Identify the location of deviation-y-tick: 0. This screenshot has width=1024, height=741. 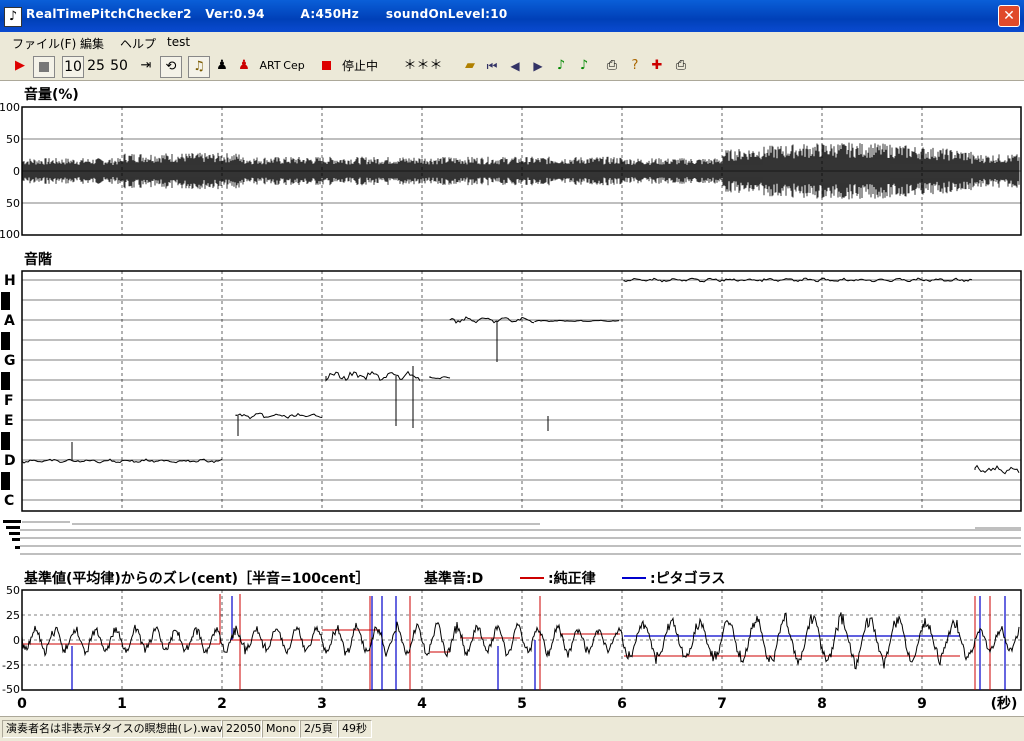
(16, 640).